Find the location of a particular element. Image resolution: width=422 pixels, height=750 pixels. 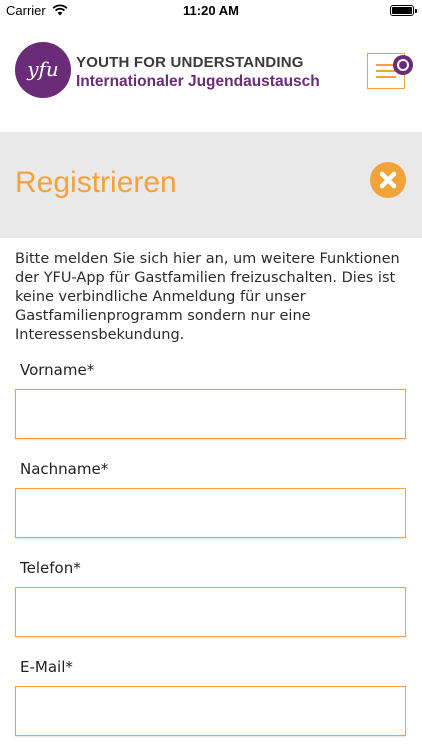

battery-icon is located at coordinates (403, 10).